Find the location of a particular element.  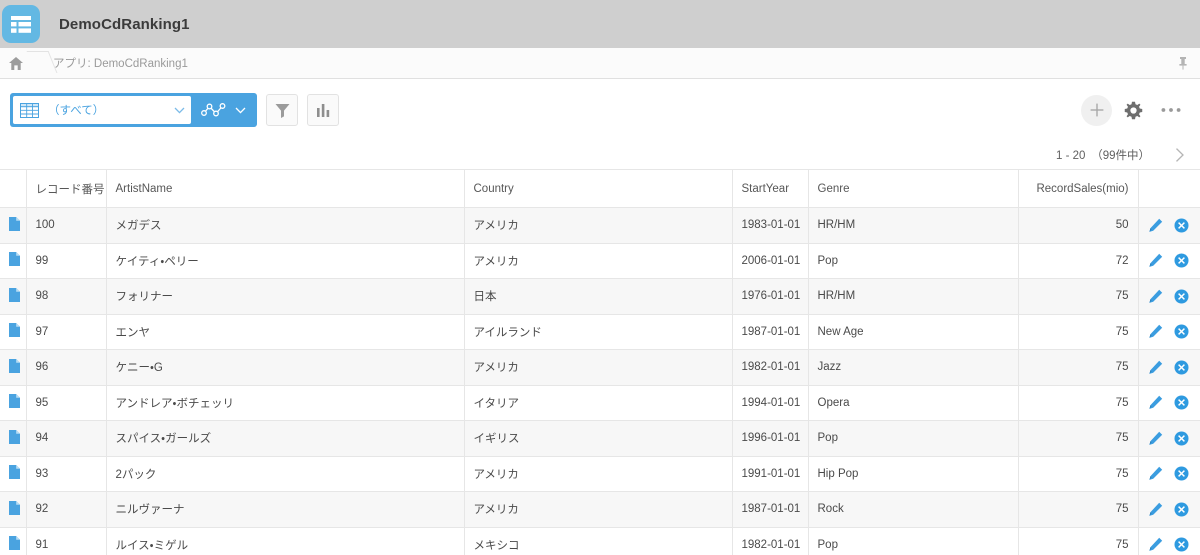

cell-record-number: 99 is located at coordinates (66, 260).